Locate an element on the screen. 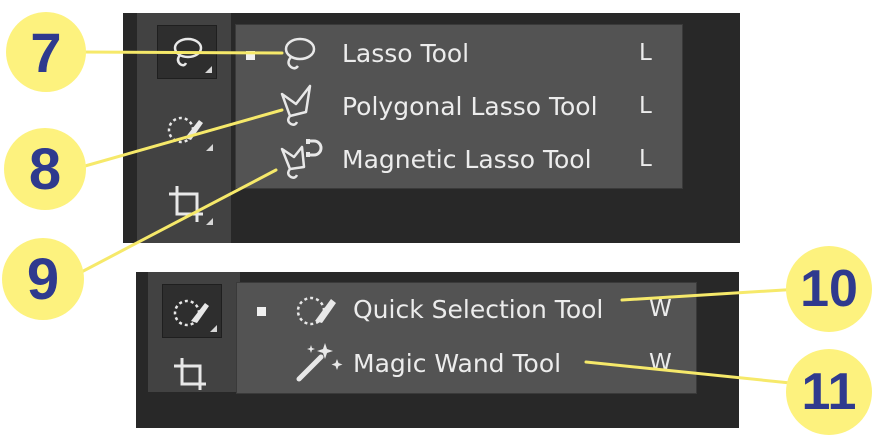 Image resolution: width=875 pixels, height=436 pixels. menu-item-magic-wand-tool: Magic Wand Tool W is located at coordinates (466, 365).